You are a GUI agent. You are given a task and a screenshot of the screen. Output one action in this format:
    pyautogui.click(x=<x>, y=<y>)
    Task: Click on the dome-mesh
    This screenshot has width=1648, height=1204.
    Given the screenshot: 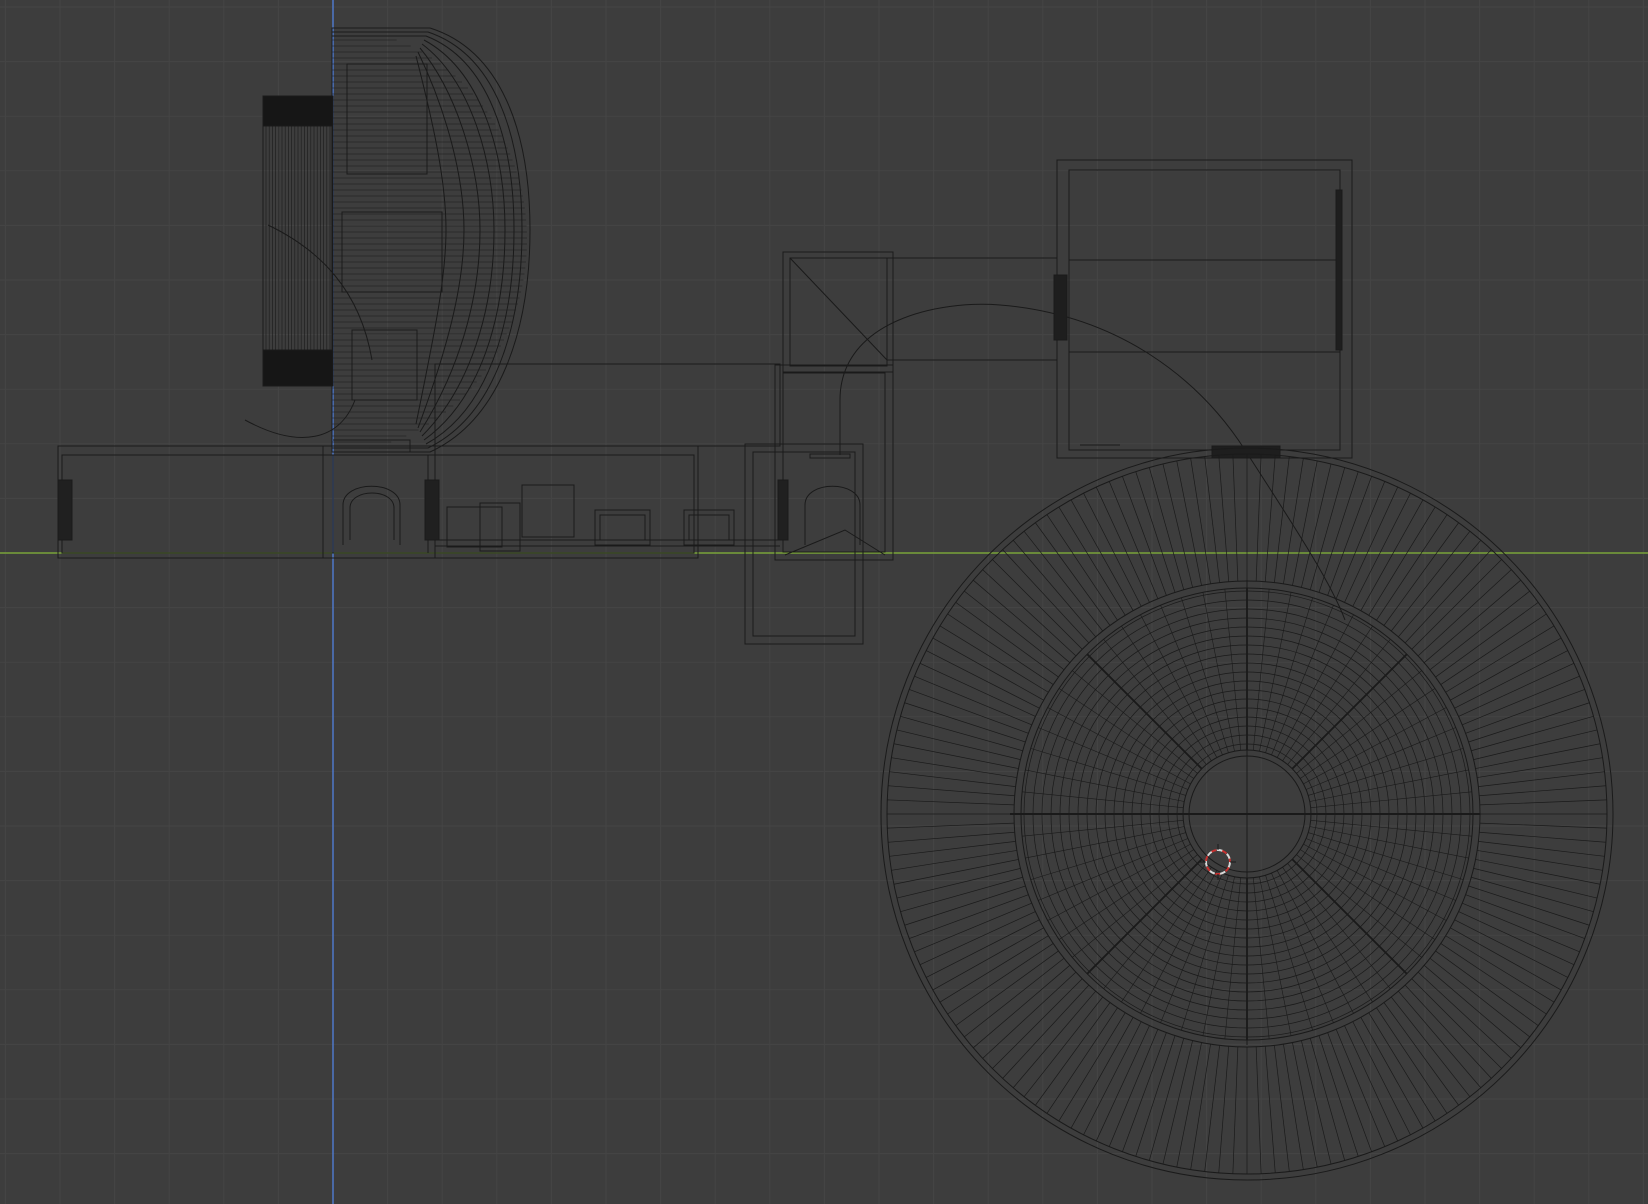 What is the action you would take?
    pyautogui.click(x=431, y=240)
    